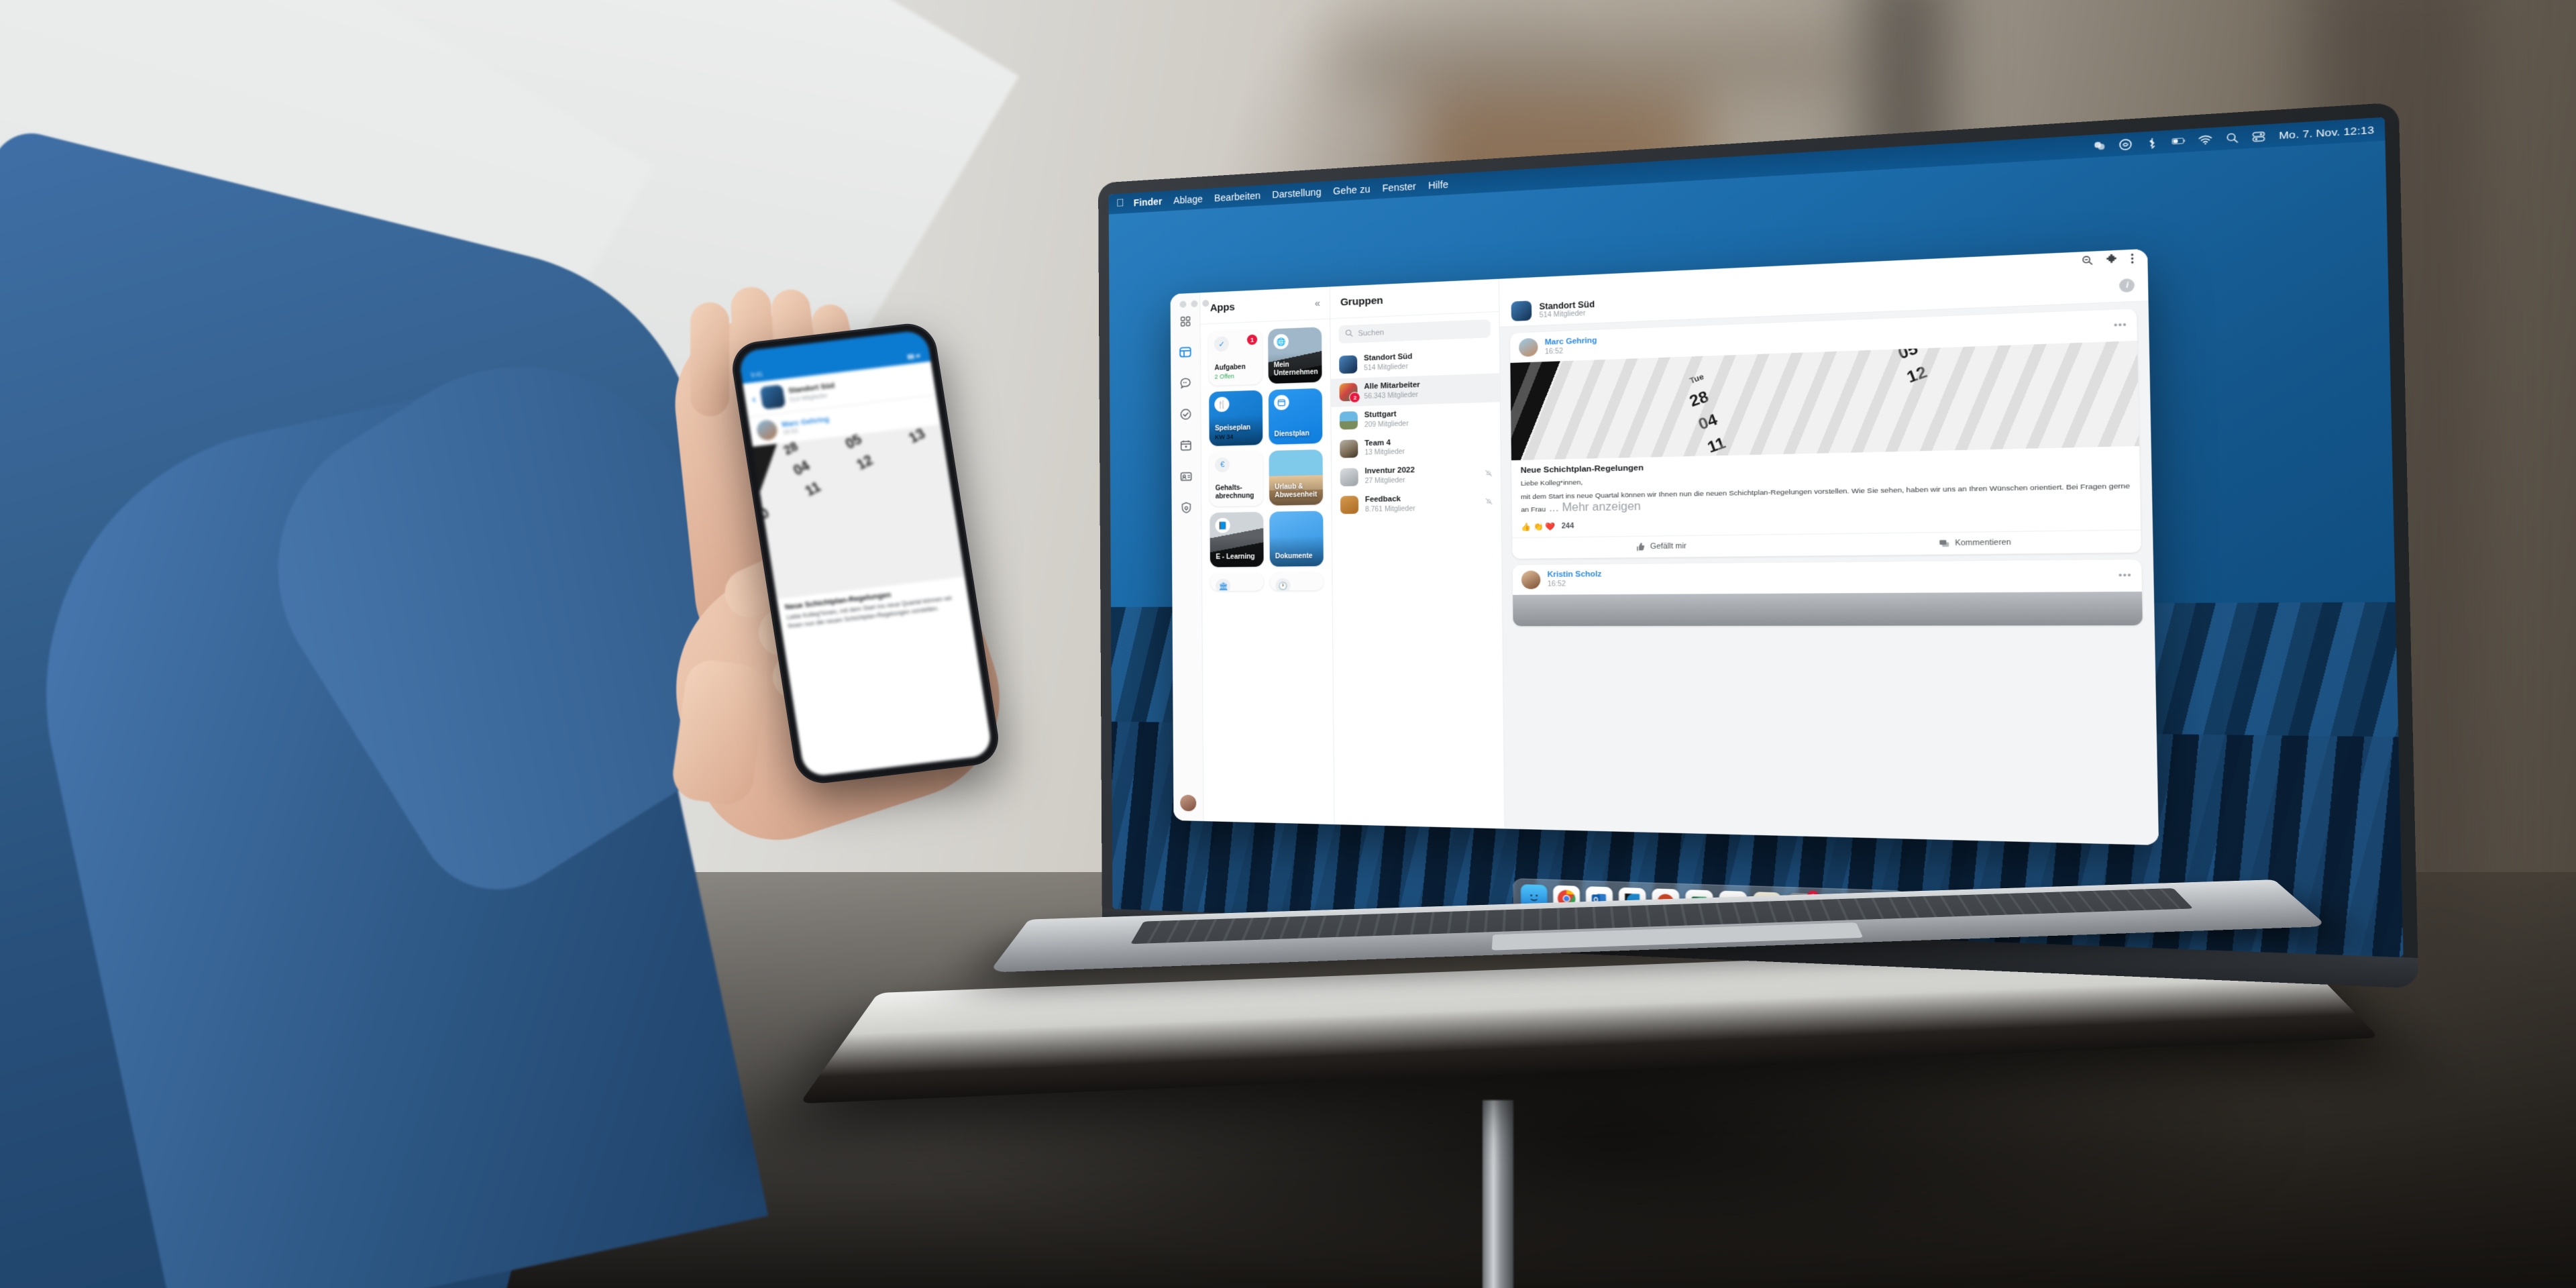 This screenshot has width=2576, height=1288. What do you see at coordinates (1183, 305) in the screenshot?
I see `close-button` at bounding box center [1183, 305].